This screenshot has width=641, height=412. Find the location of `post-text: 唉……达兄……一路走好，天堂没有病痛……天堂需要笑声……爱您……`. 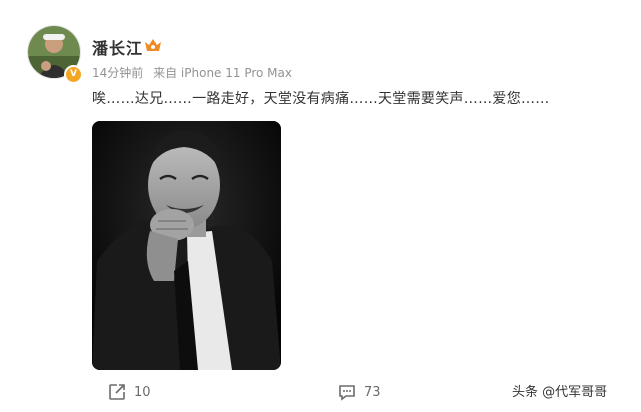

post-text: 唉……达兄……一路走好，天堂没有病痛……天堂需要笑声……爱您…… is located at coordinates (321, 99).